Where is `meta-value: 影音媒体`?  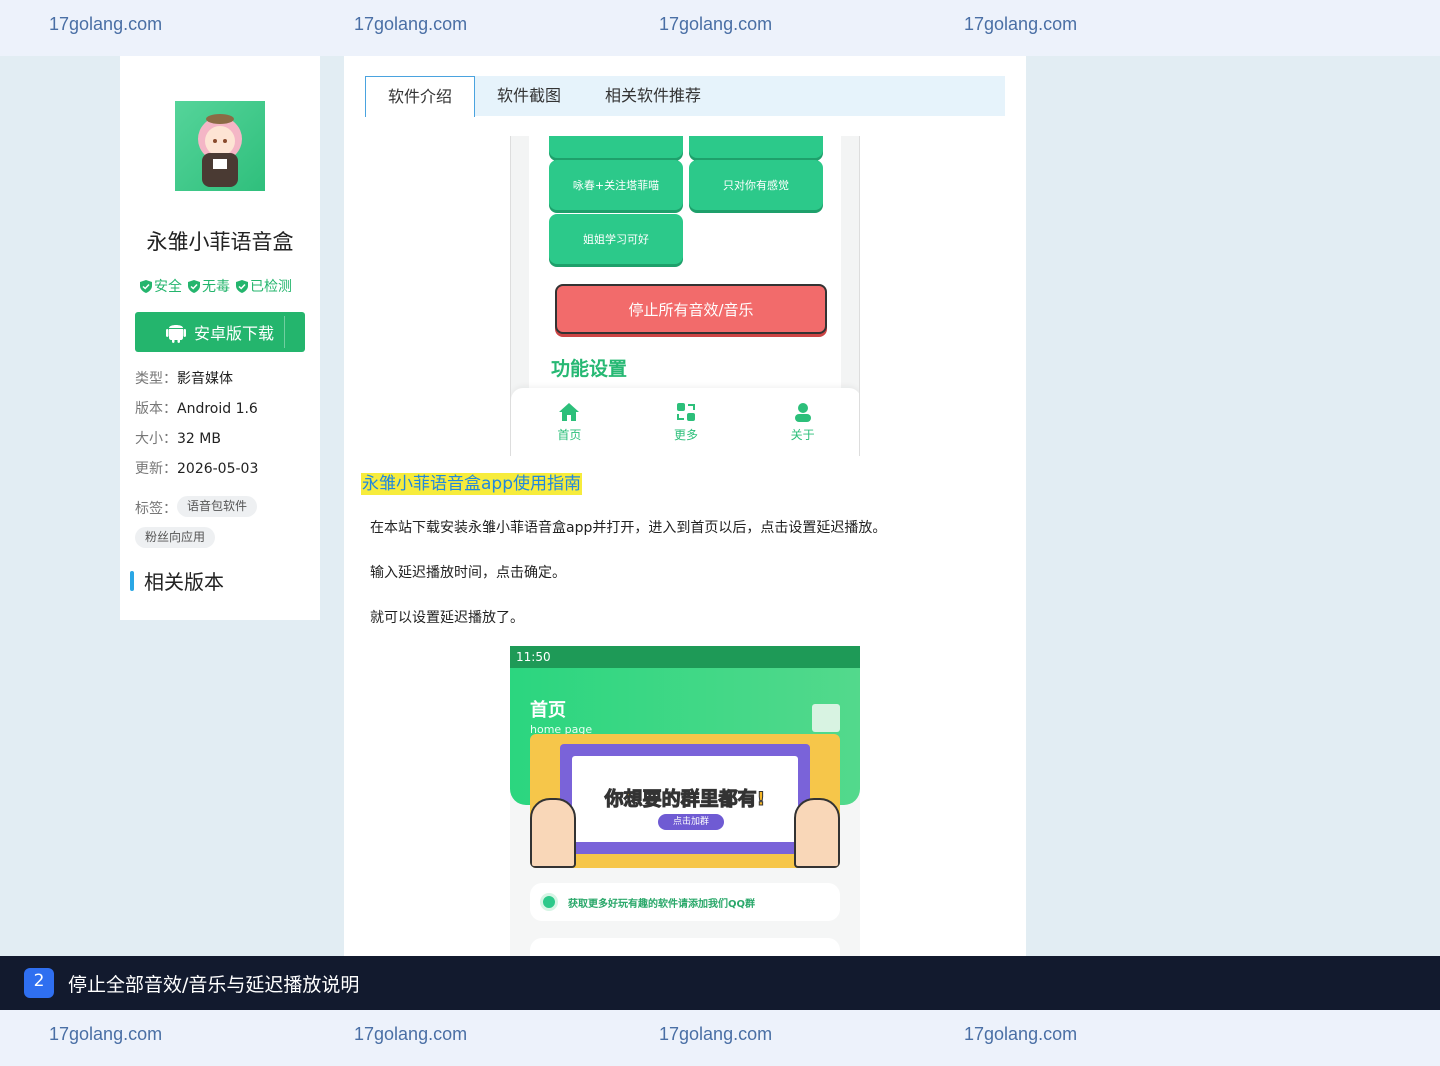
meta-value: 影音媒体 is located at coordinates (205, 379).